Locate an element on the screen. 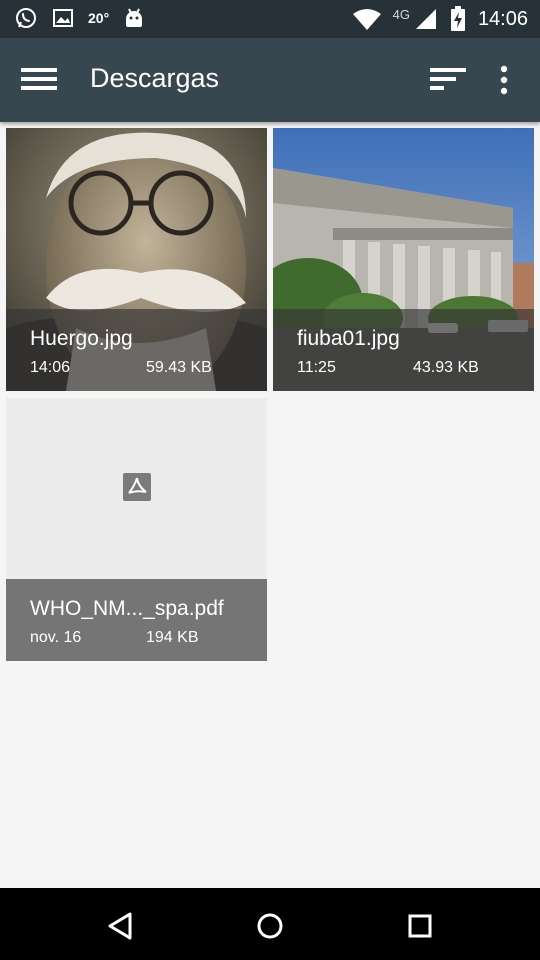  file-caption: WHO_NM..._spa.pdf nov. 16 194 KB is located at coordinates (136, 620).